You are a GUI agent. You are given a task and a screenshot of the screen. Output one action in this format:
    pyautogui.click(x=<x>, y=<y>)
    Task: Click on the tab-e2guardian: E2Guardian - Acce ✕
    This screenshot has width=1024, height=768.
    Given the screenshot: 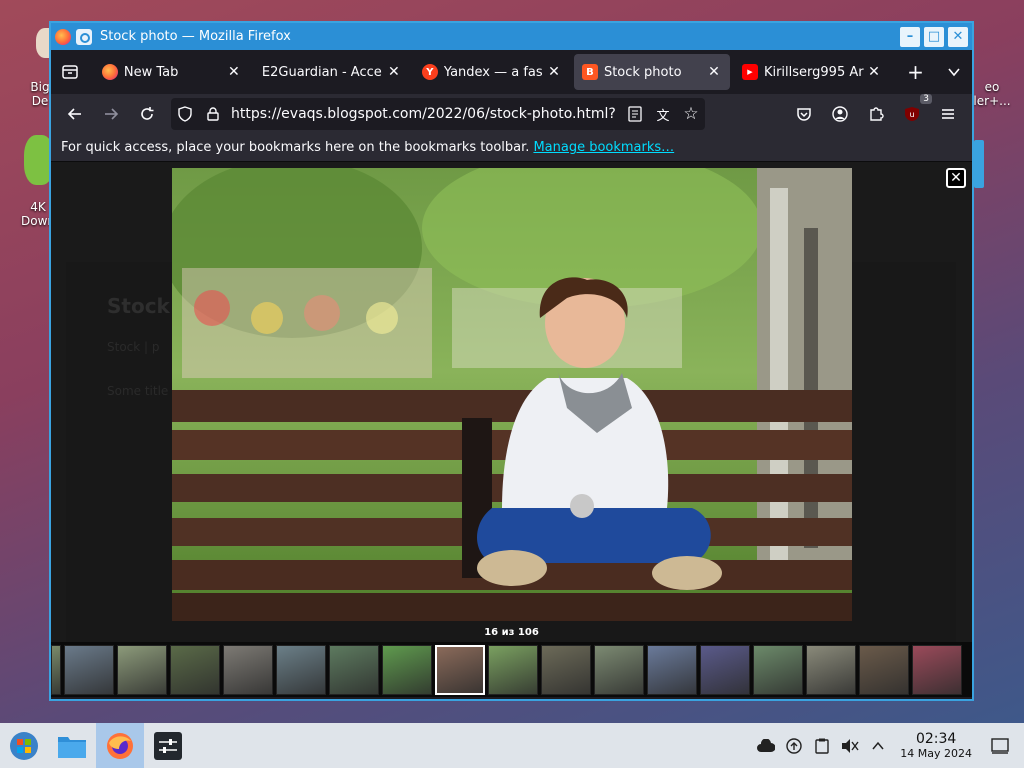 What is the action you would take?
    pyautogui.click(x=332, y=72)
    